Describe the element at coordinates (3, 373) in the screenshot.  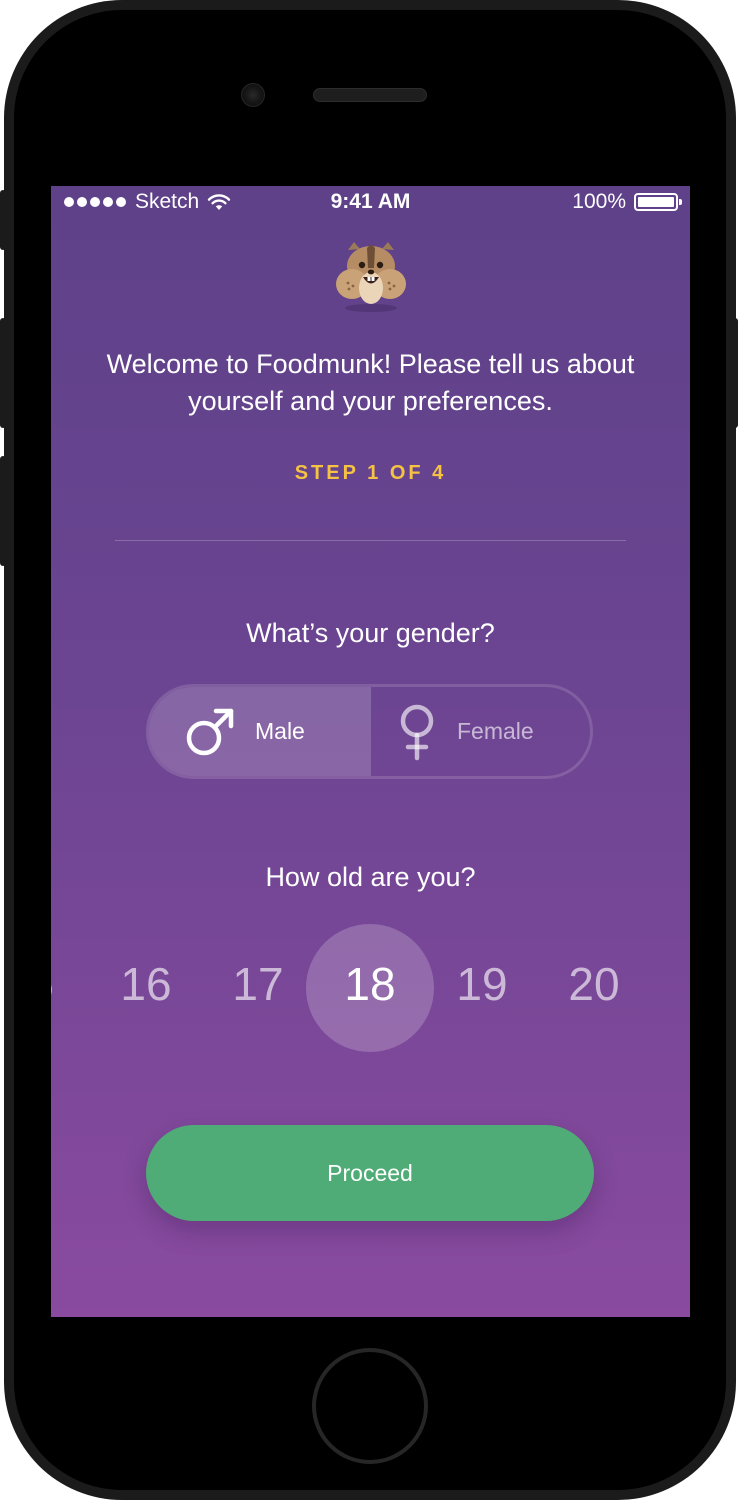
I see `volume-up-button` at that location.